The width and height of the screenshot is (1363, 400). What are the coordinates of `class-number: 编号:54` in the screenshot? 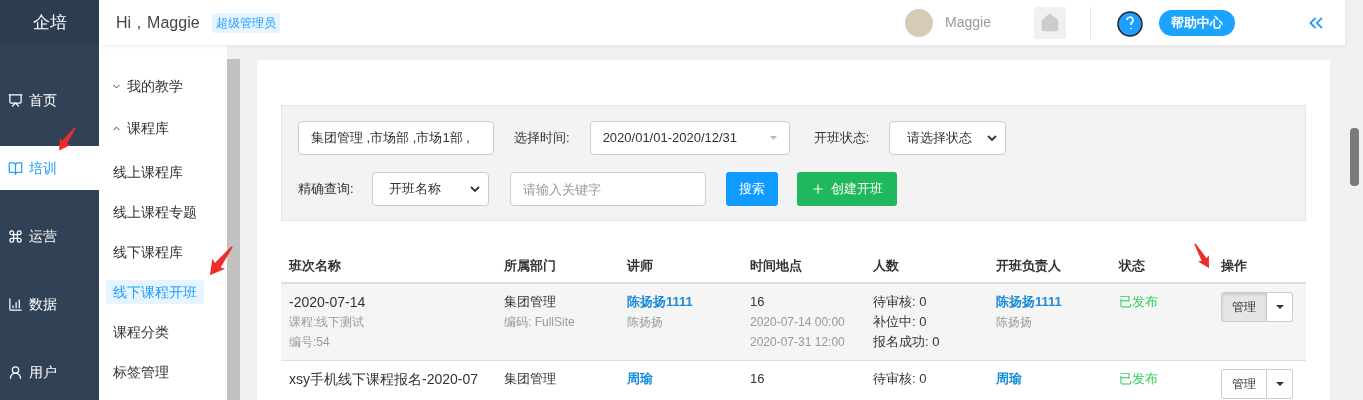 It's located at (310, 342).